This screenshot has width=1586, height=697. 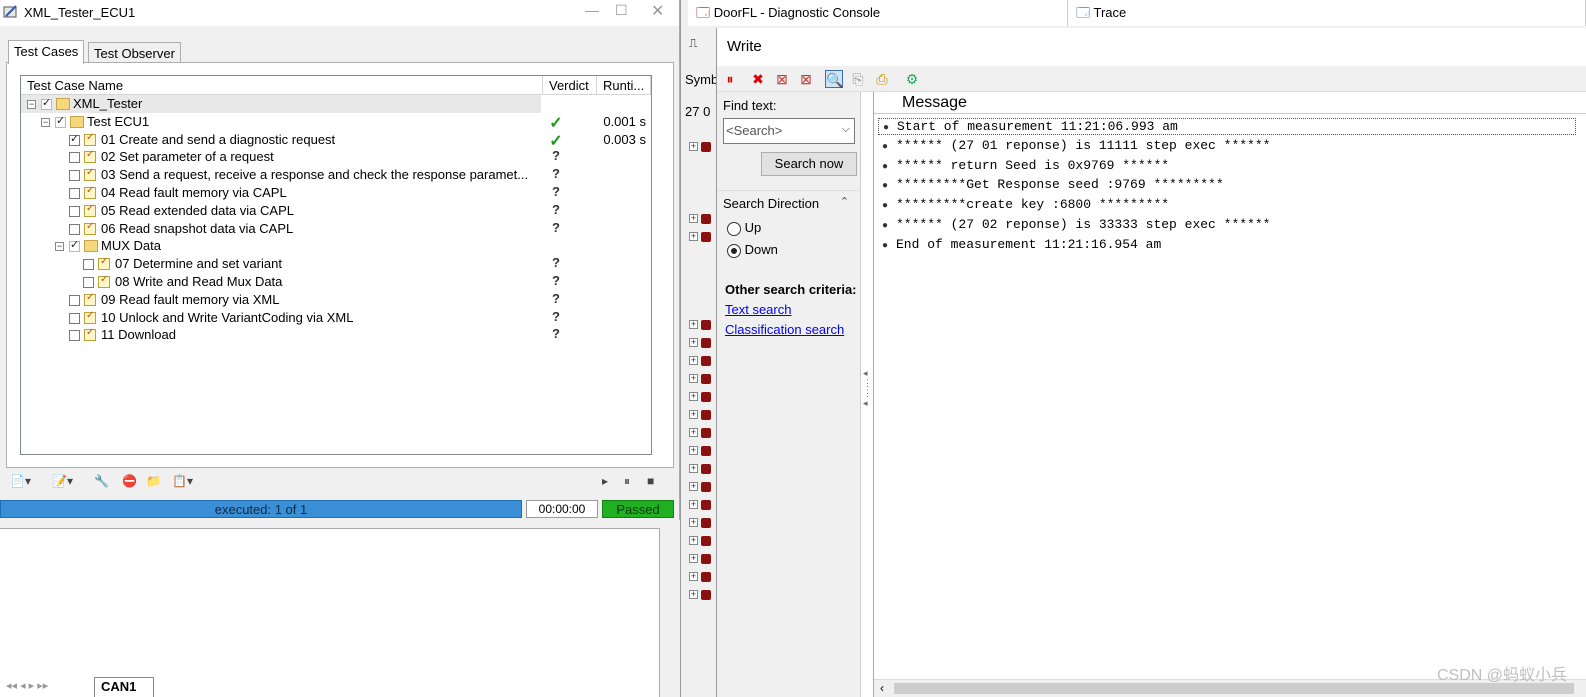 I want to click on play-icon: ▸, so click(x=605, y=482).